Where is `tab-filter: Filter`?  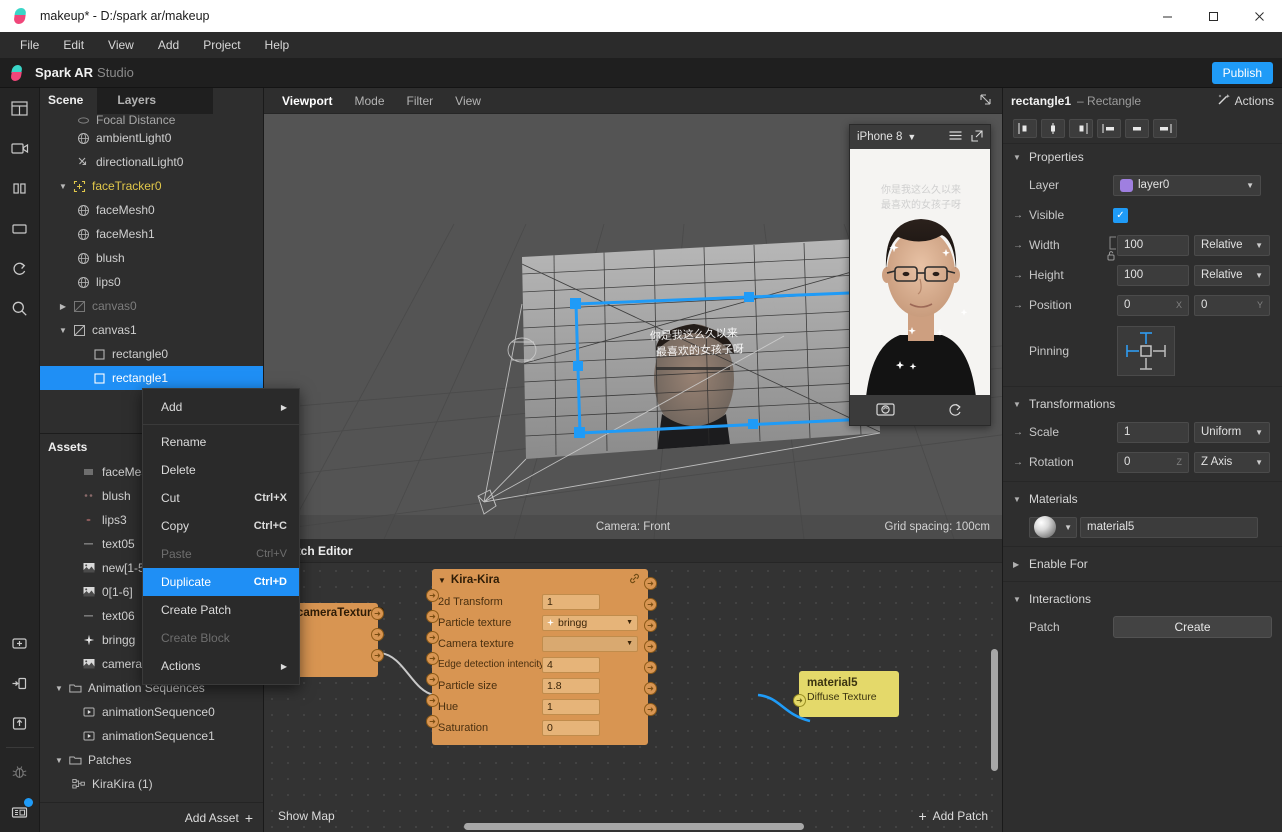
tab-filter: Filter is located at coordinates (420, 101).